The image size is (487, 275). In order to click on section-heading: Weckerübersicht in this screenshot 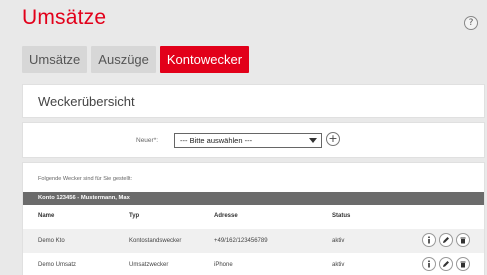, I will do `click(86, 101)`.